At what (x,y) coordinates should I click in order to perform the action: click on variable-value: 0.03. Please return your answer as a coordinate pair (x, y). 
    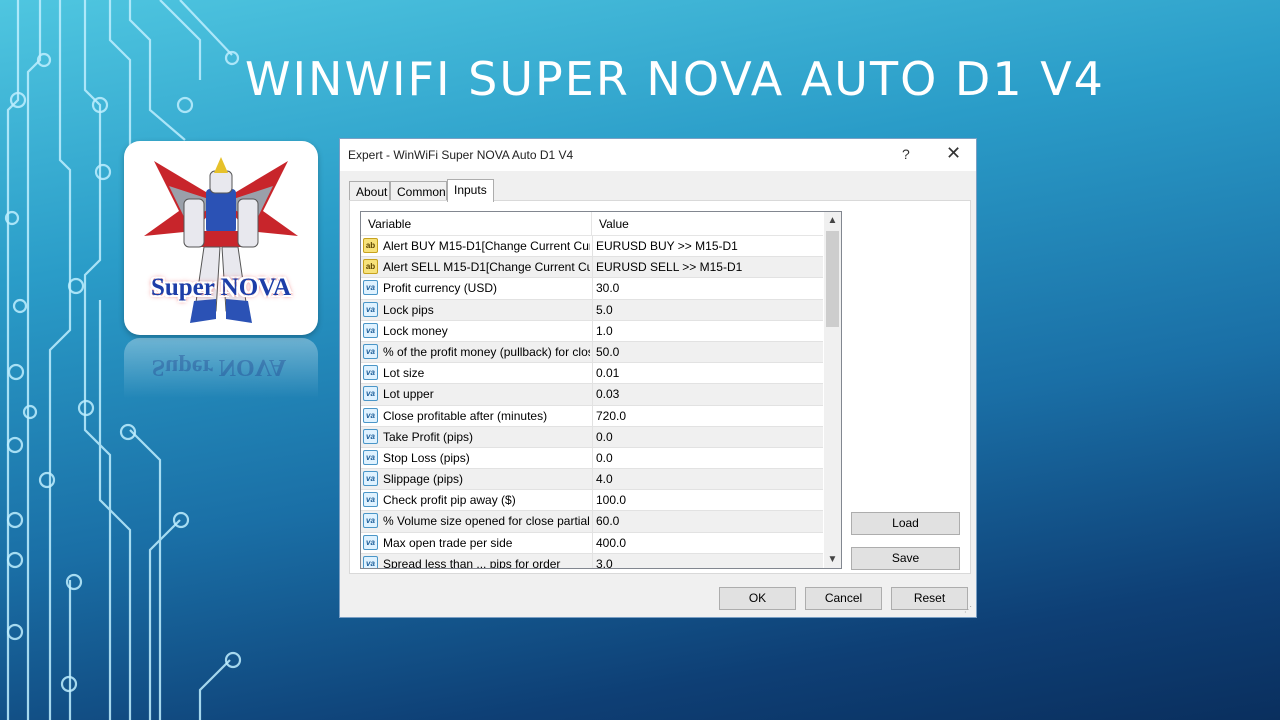
    Looking at the image, I should click on (707, 394).